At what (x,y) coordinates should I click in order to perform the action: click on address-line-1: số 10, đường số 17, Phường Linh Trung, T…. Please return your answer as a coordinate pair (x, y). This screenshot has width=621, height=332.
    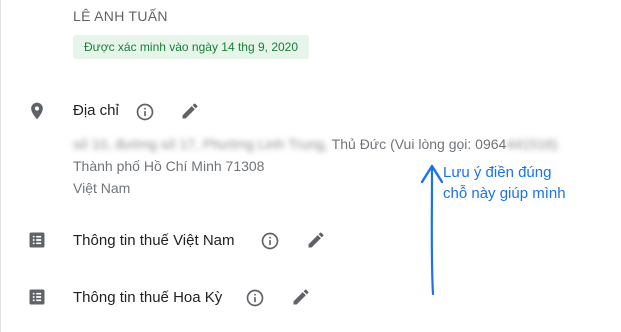
    Looking at the image, I should click on (315, 144).